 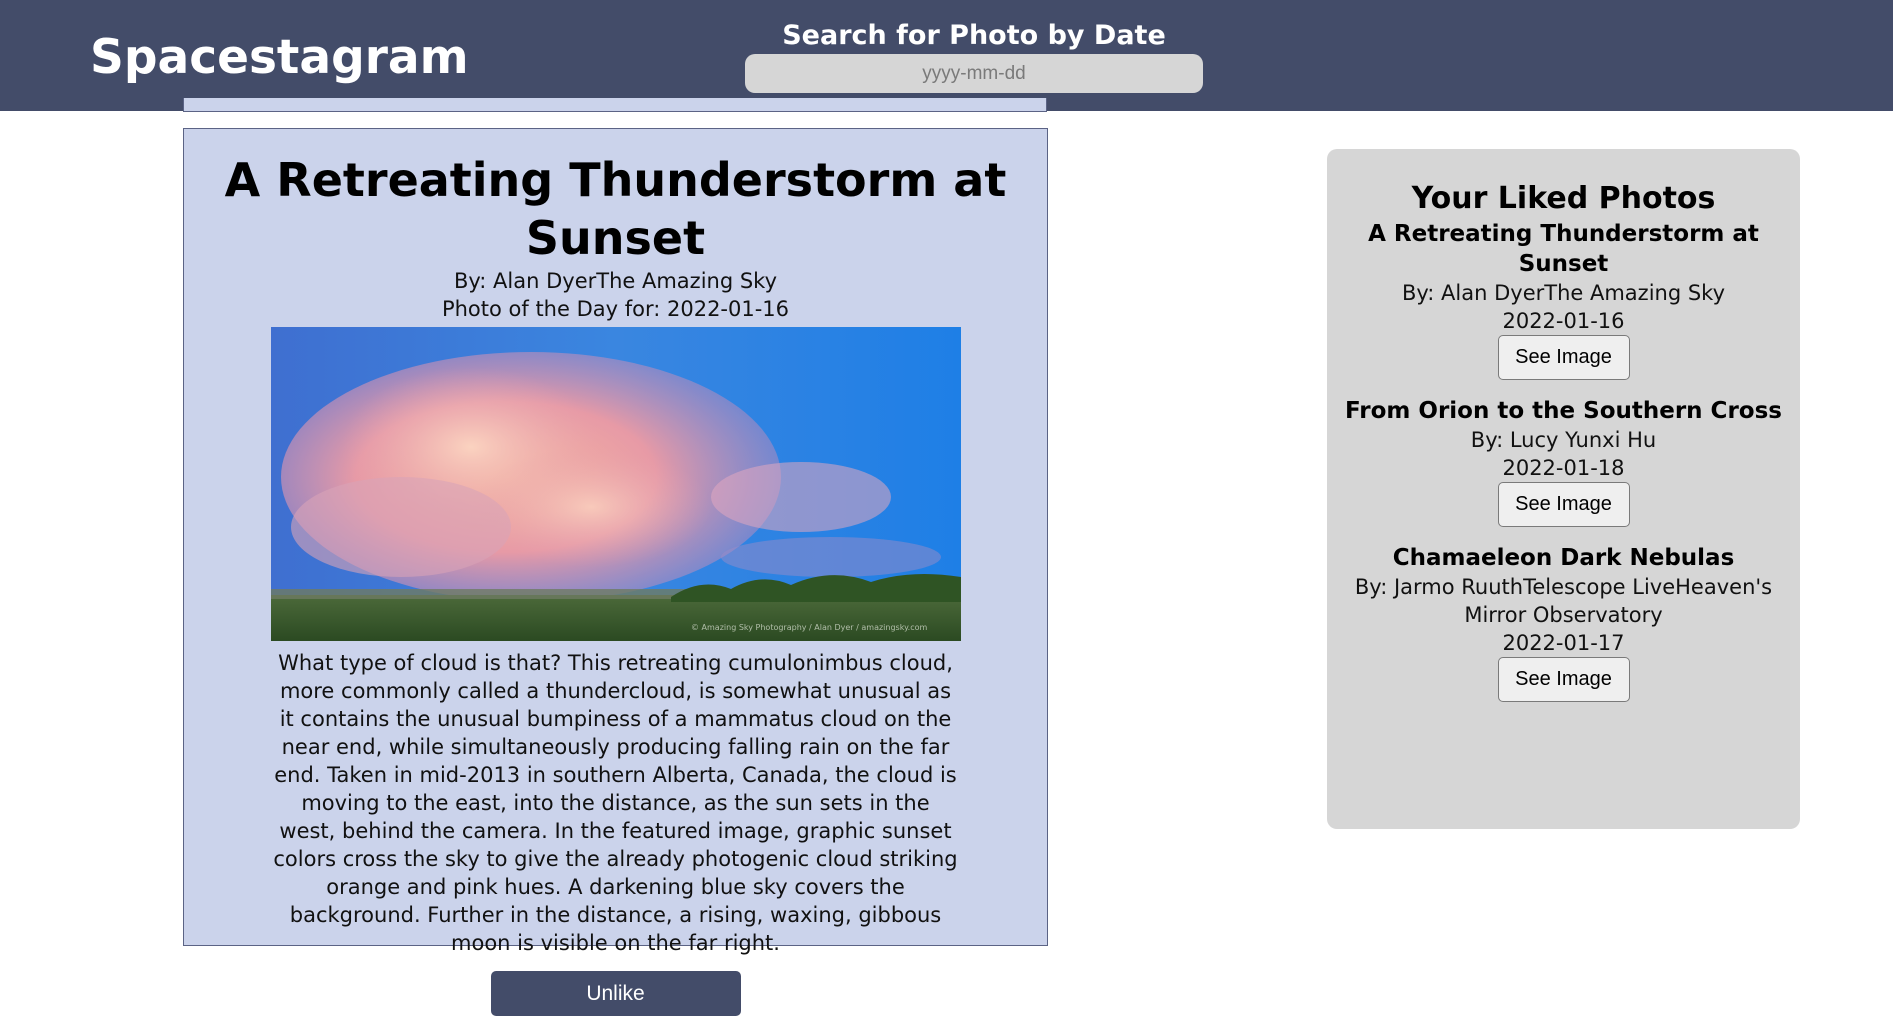 What do you see at coordinates (1563, 249) in the screenshot?
I see `liked-item-title: A Retreating Thunderstorm at Sunset` at bounding box center [1563, 249].